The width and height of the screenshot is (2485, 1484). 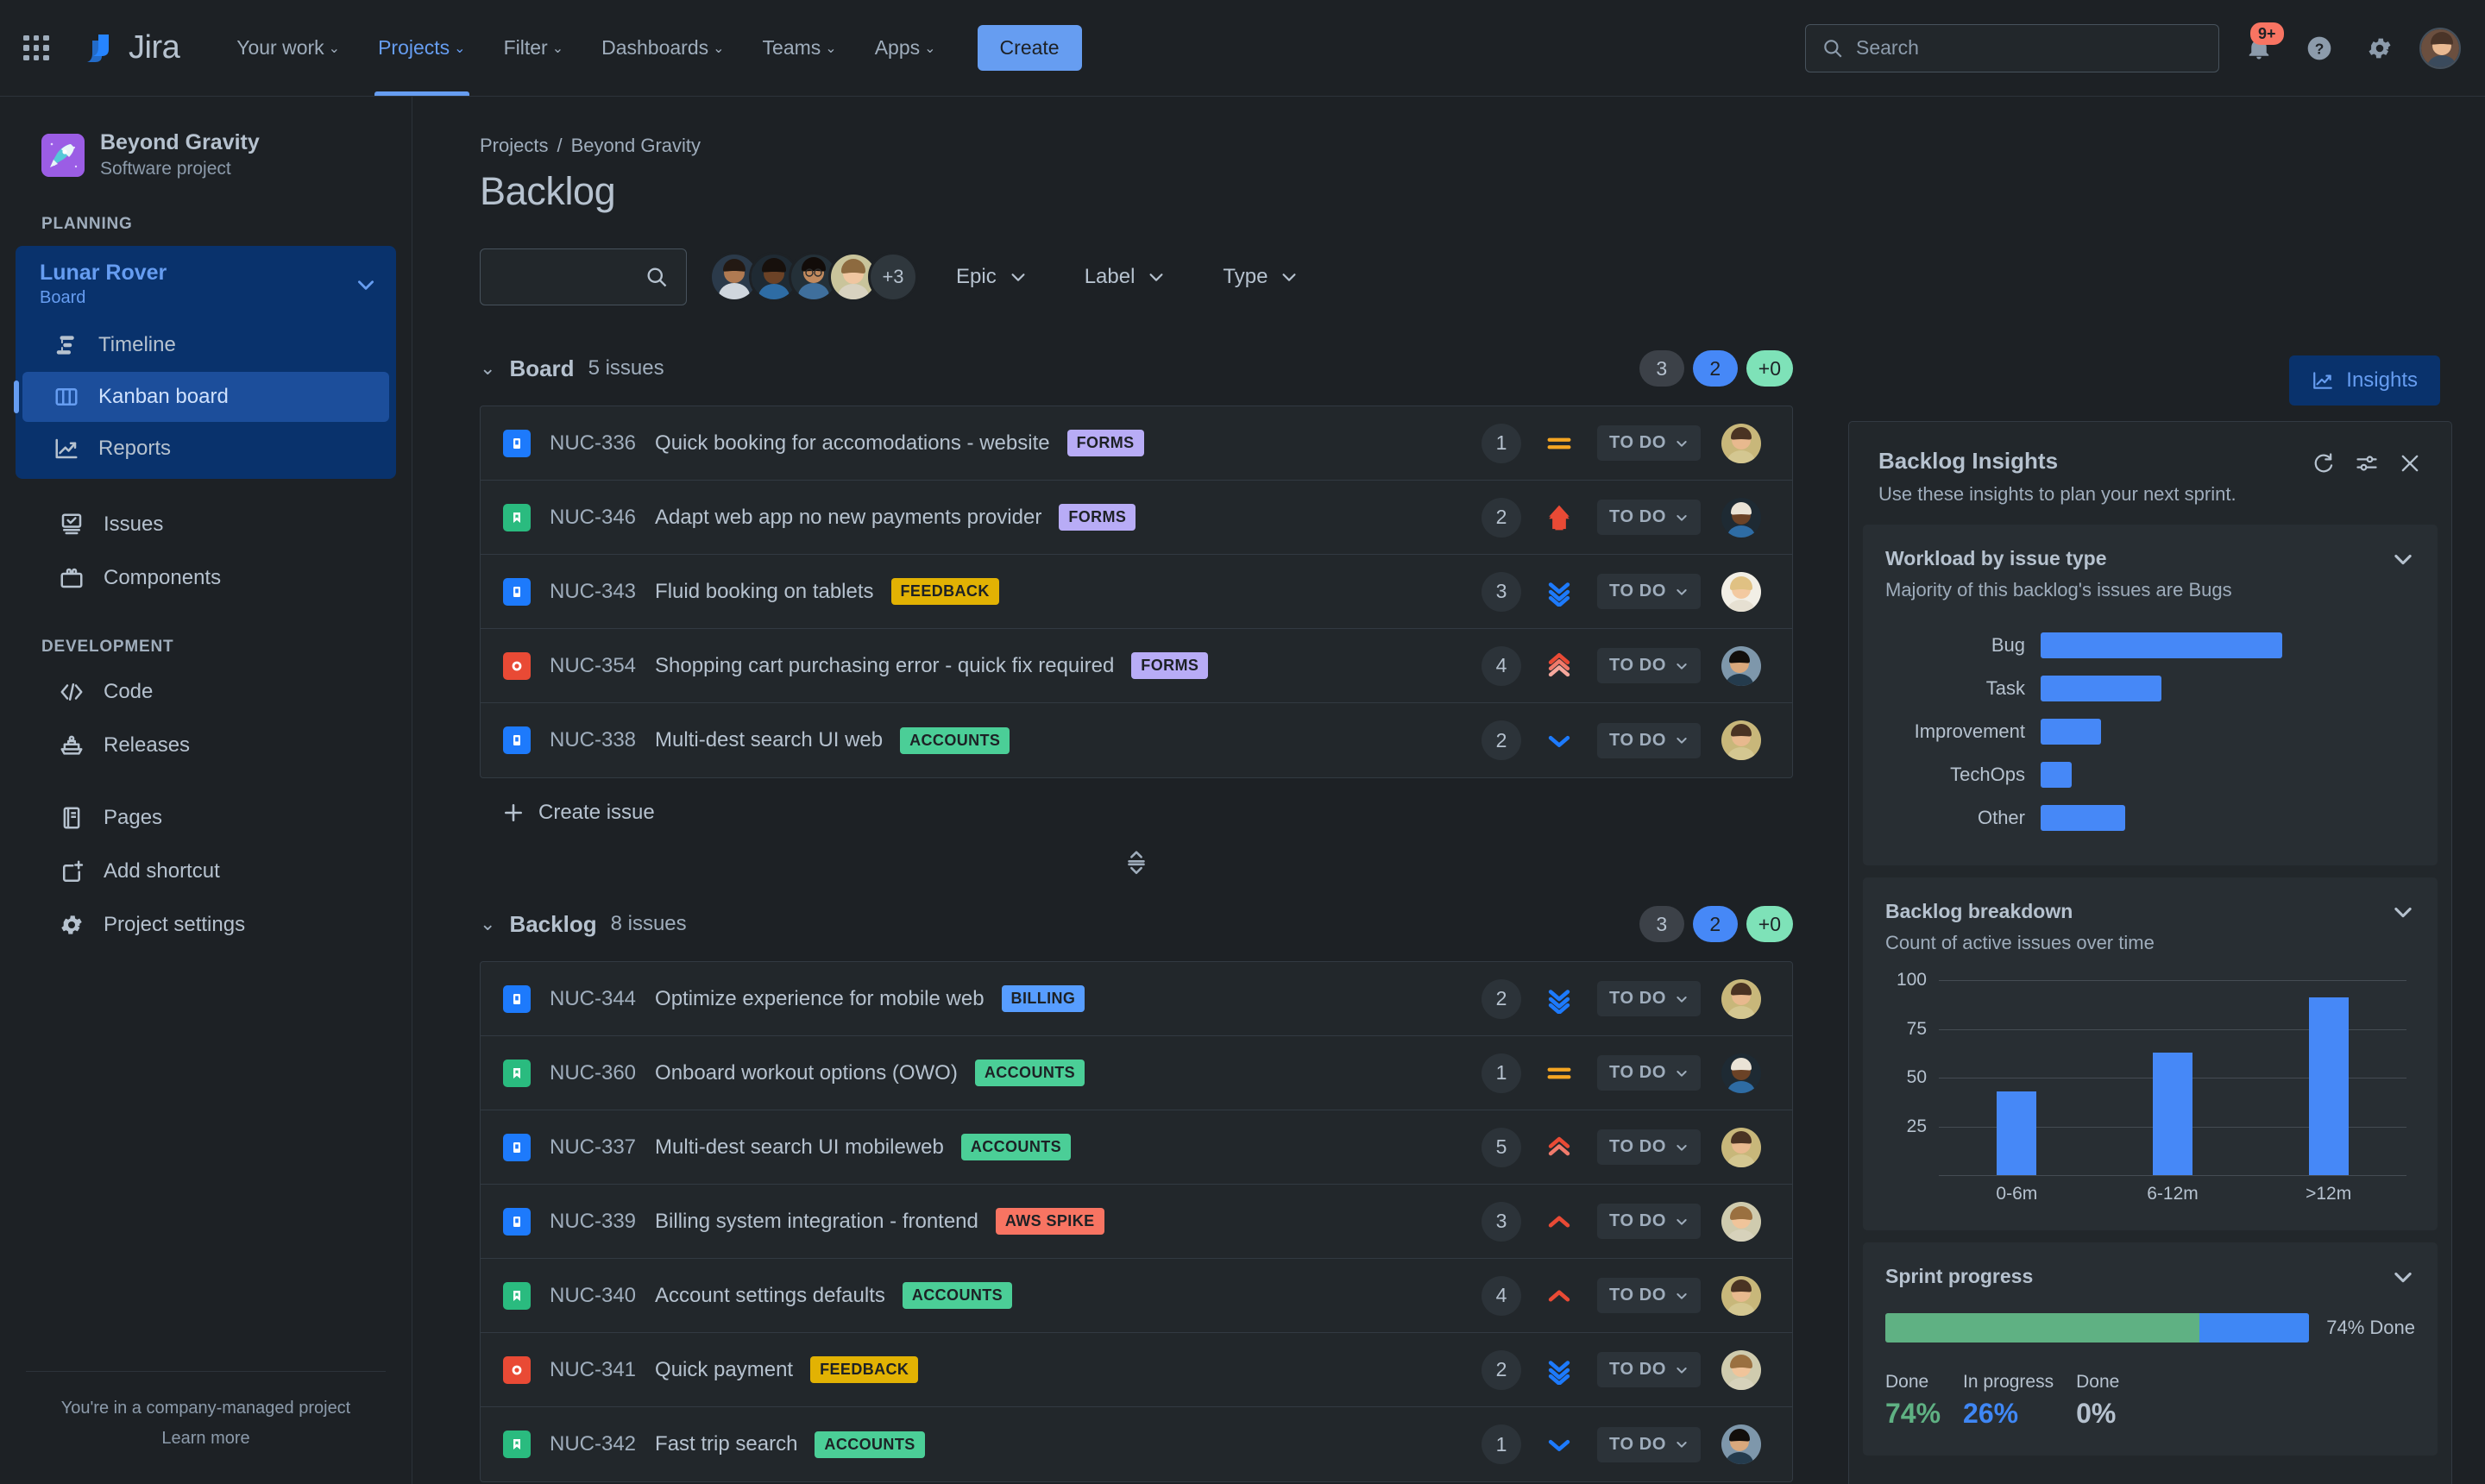 What do you see at coordinates (206, 692) in the screenshot?
I see `sidebar-item-code: Code` at bounding box center [206, 692].